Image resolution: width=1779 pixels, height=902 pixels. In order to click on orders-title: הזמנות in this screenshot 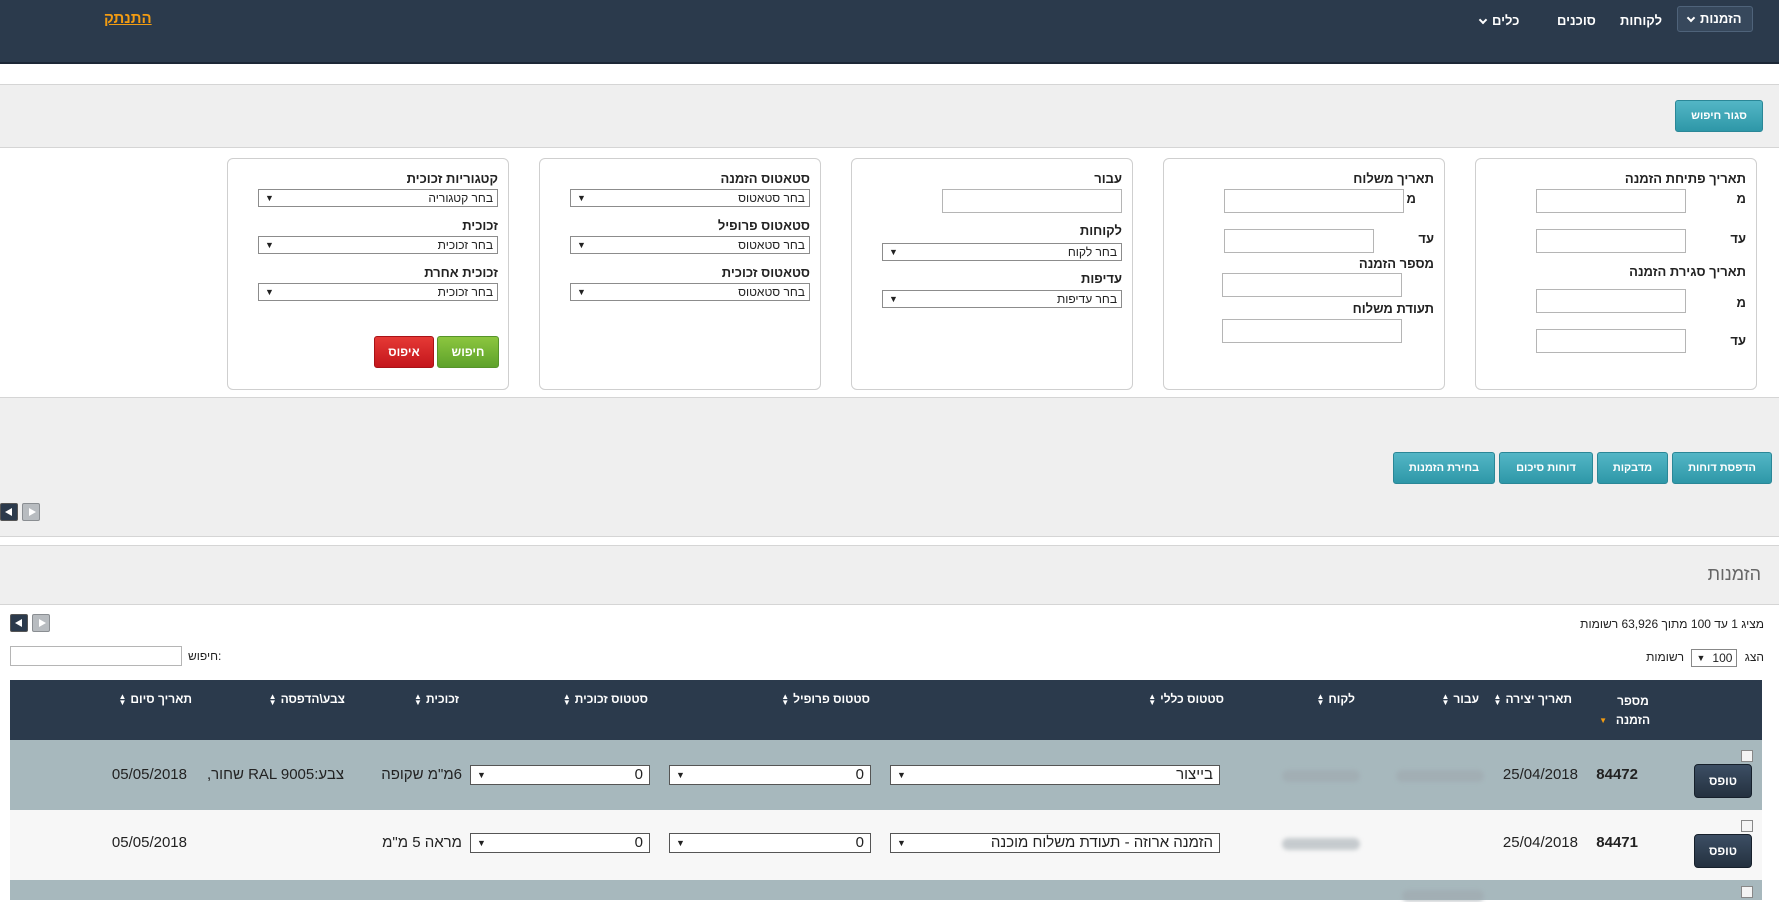, I will do `click(1734, 574)`.